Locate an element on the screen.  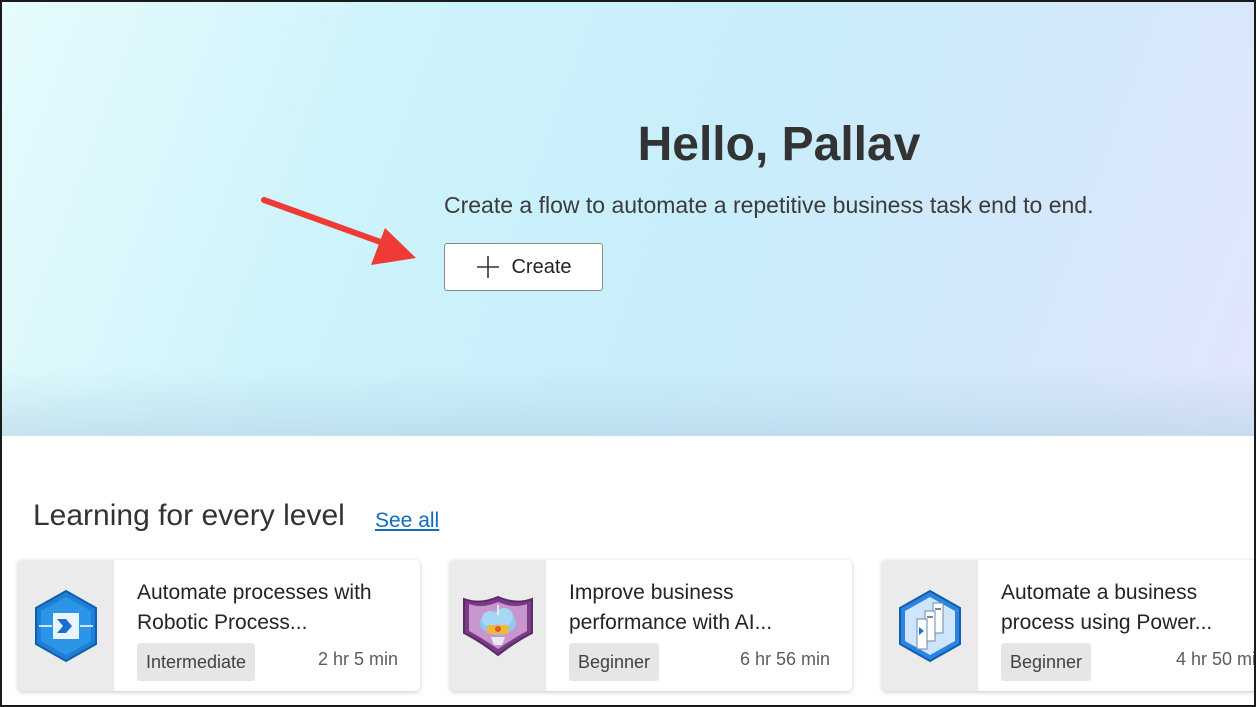
create-button: Create is located at coordinates (523, 267).